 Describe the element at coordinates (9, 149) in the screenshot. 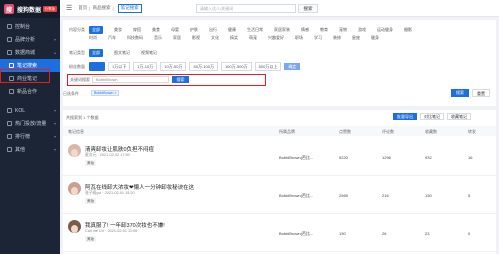

I see `other-icon` at that location.